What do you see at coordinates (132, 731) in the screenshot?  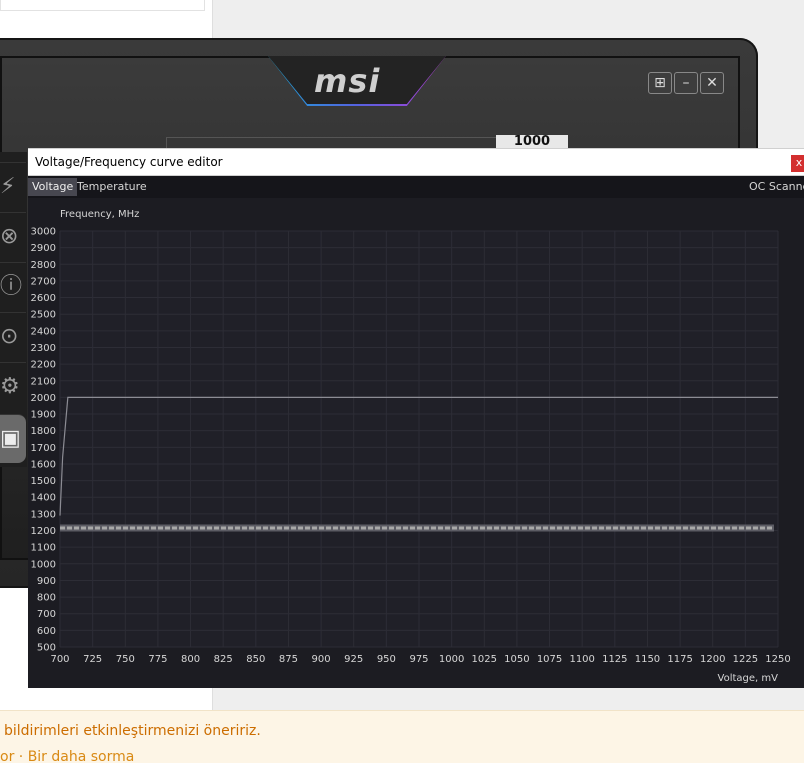 I see `notification-message: bildirimleri etkinleştirmenizi öneririz.` at bounding box center [132, 731].